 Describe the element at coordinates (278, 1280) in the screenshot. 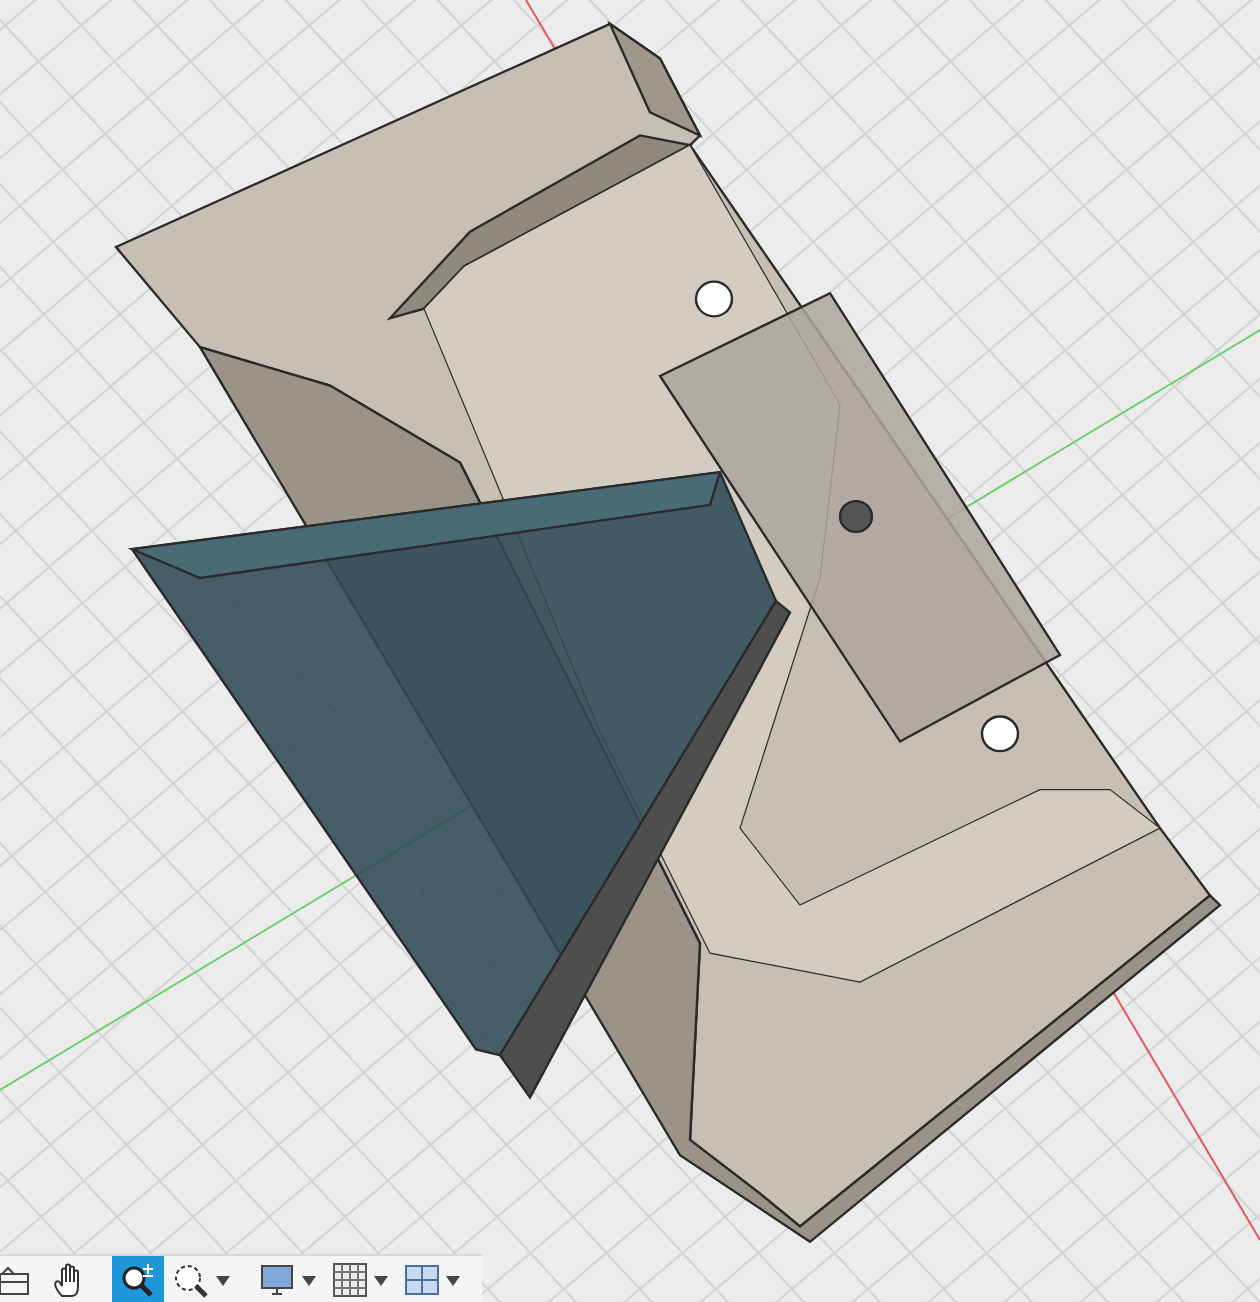

I see `monitor-icon` at that location.